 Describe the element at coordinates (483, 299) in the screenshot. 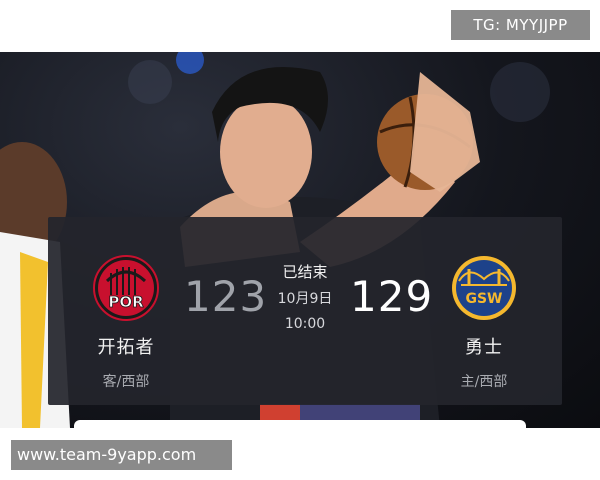

I see `away-logo-text: GSW` at that location.